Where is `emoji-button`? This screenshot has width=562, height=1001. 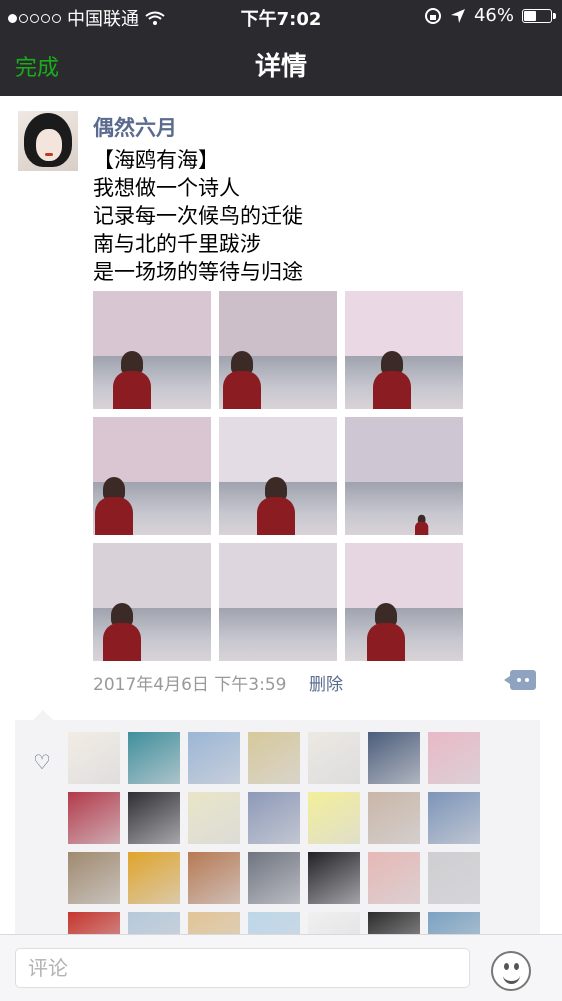 emoji-button is located at coordinates (511, 971).